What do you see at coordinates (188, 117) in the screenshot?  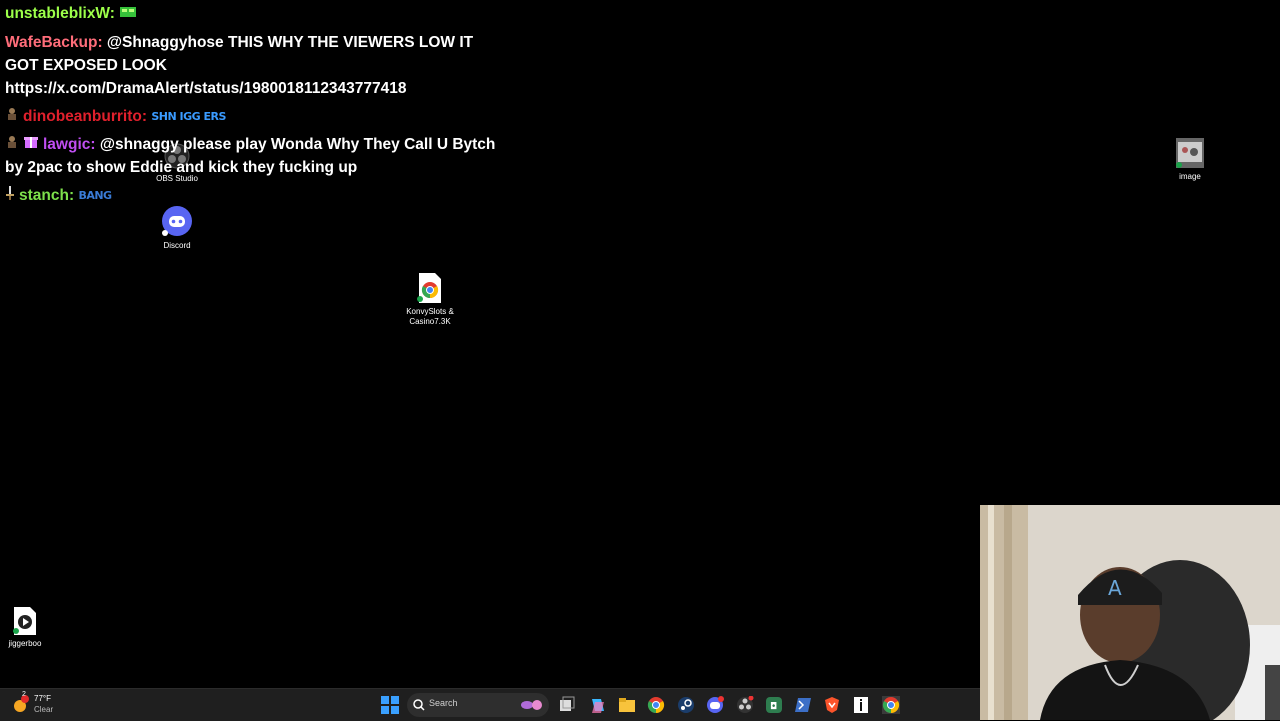 I see `shniggers-emote-icon: SHN IGG ERS` at bounding box center [188, 117].